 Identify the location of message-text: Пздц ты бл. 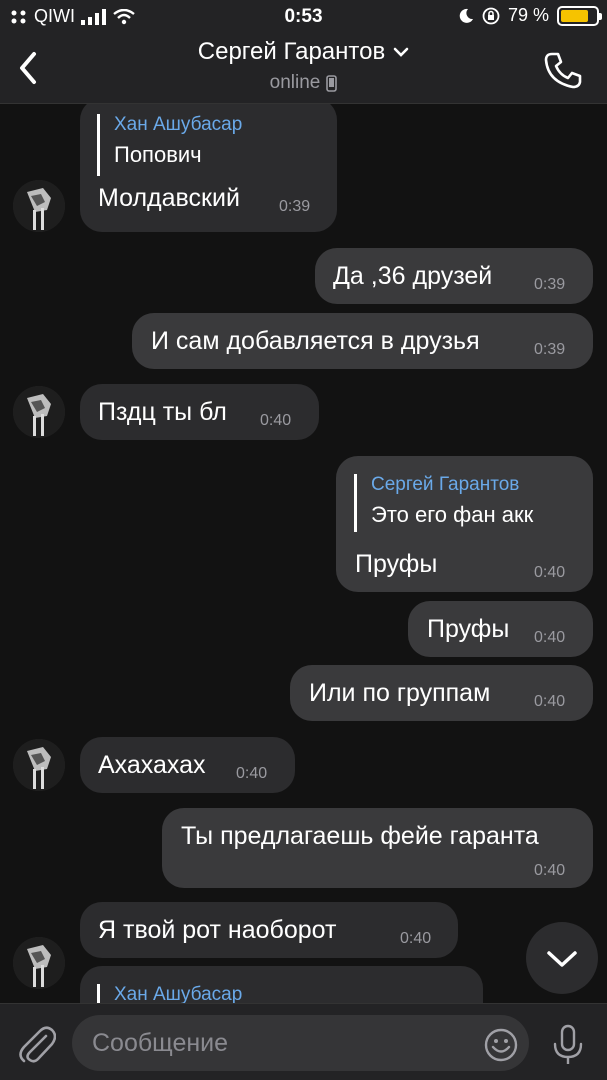
(162, 412).